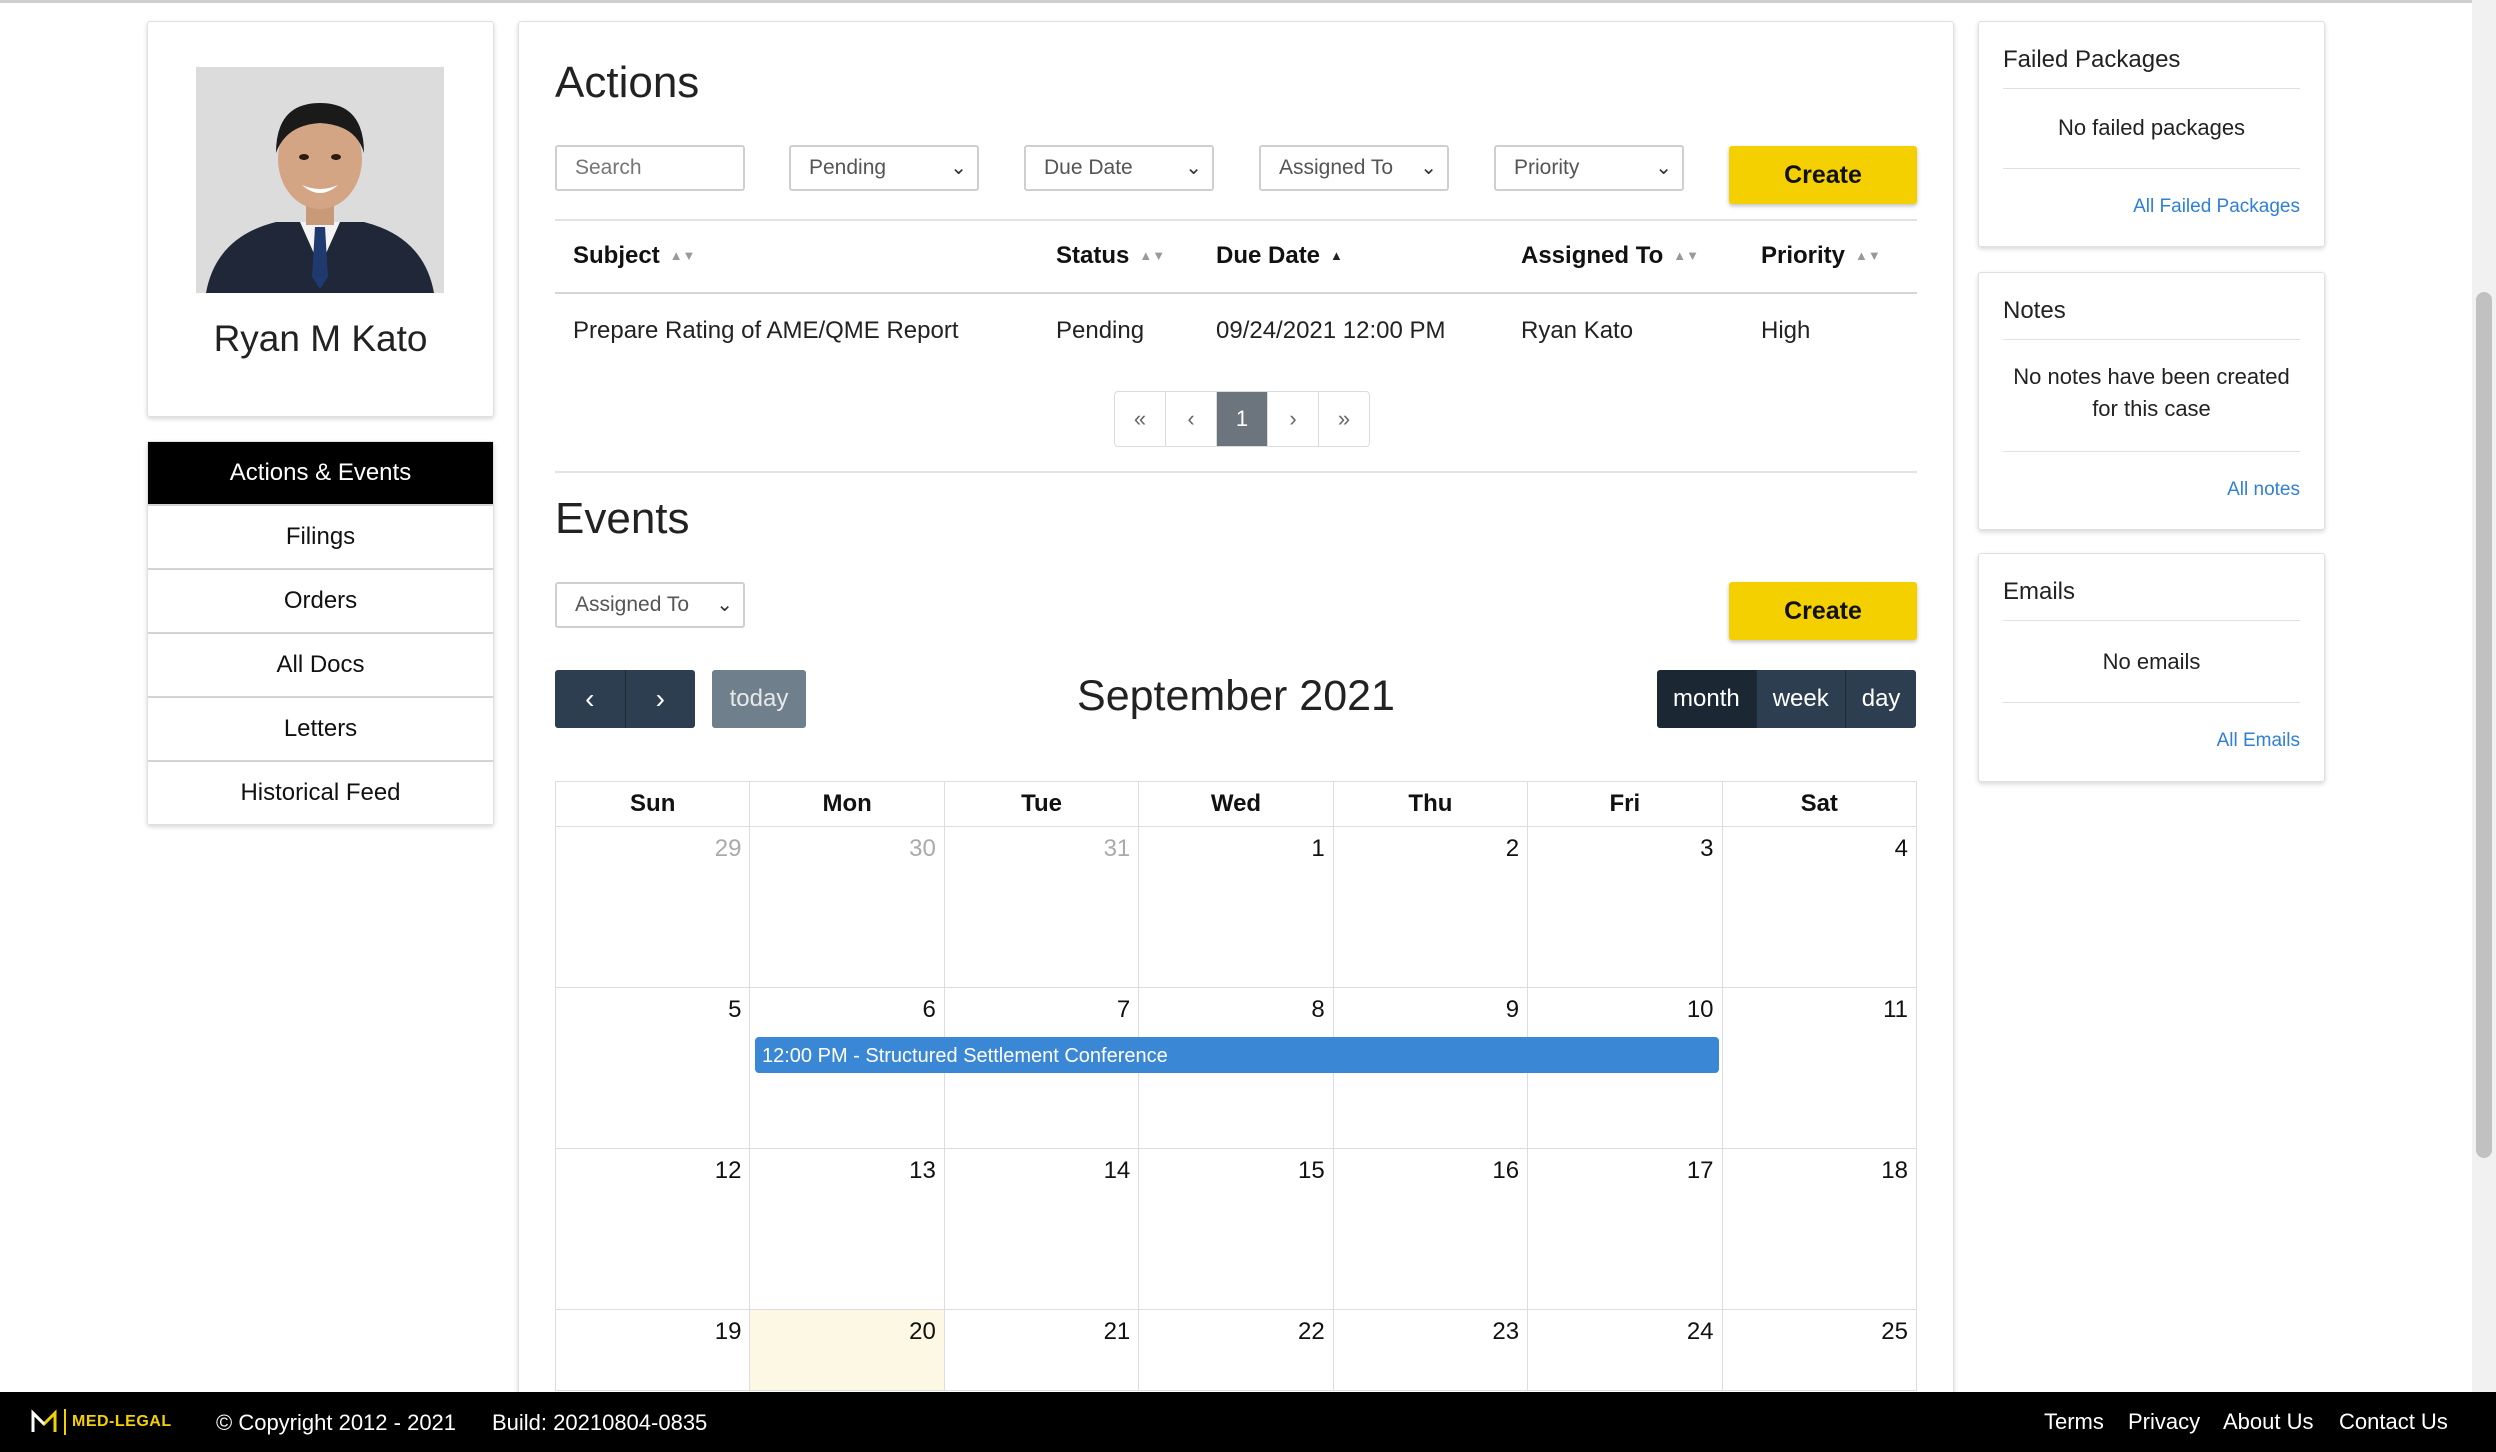 Image resolution: width=2496 pixels, height=1452 pixels. What do you see at coordinates (2092, 59) in the screenshot?
I see `failed-packages-title: Failed Packages` at bounding box center [2092, 59].